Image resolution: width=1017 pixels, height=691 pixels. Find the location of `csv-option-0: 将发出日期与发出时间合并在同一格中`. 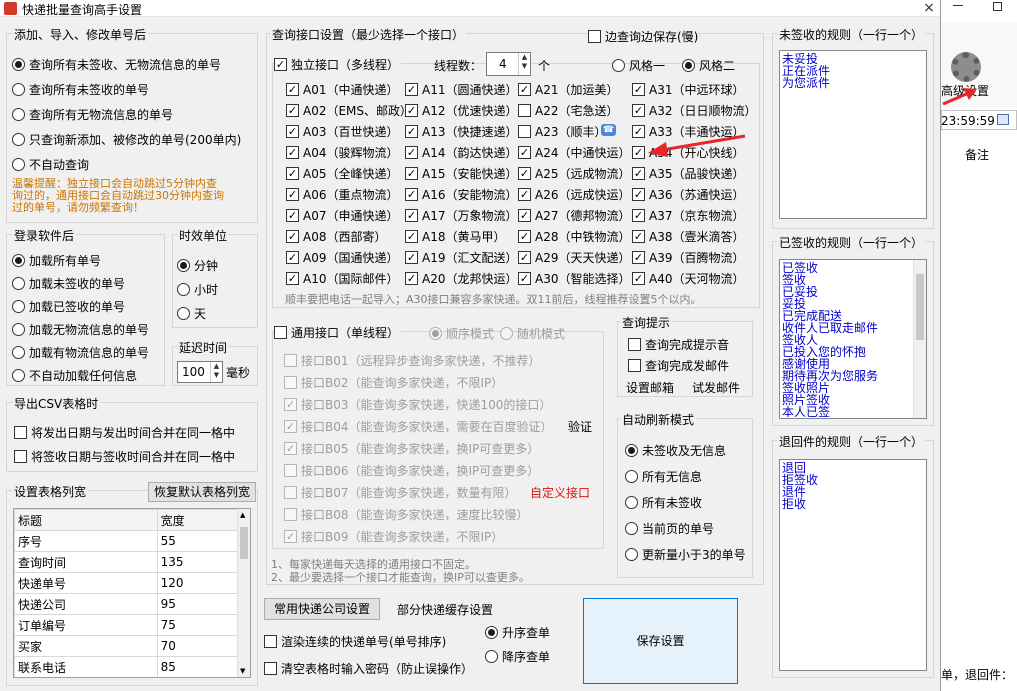

csv-option-0: 将发出日期与发出时间合并在同一格中 is located at coordinates (124, 432).